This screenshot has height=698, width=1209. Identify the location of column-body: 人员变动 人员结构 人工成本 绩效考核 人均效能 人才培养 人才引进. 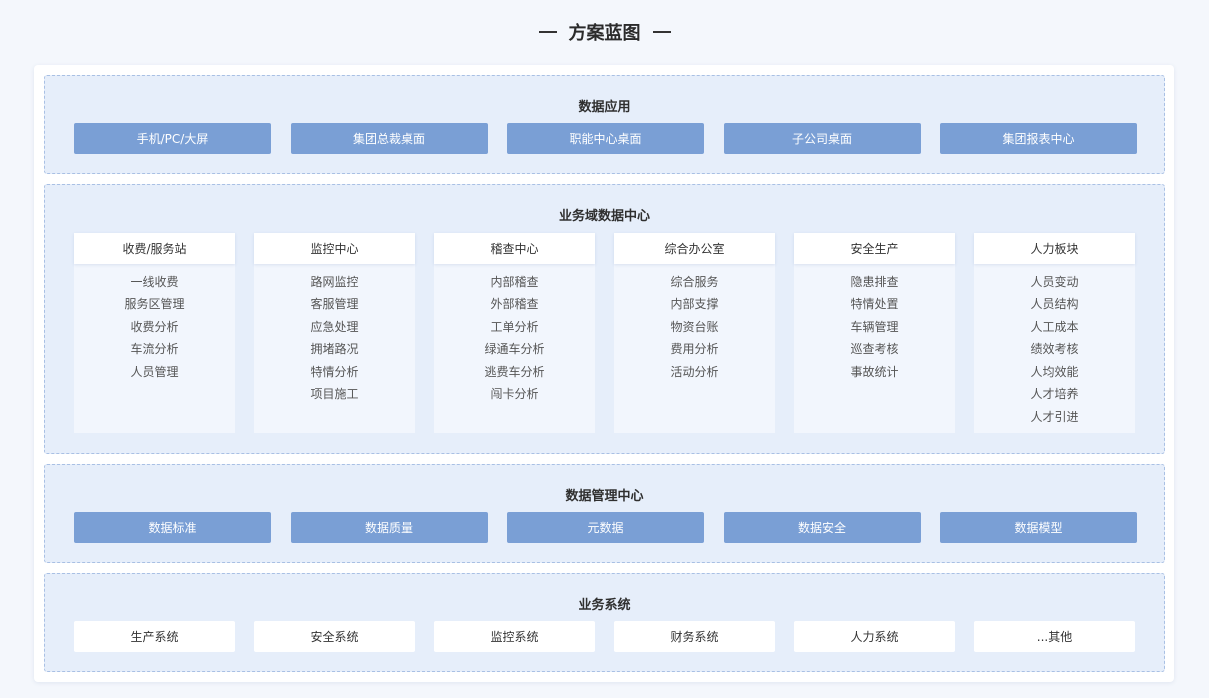
(1054, 348).